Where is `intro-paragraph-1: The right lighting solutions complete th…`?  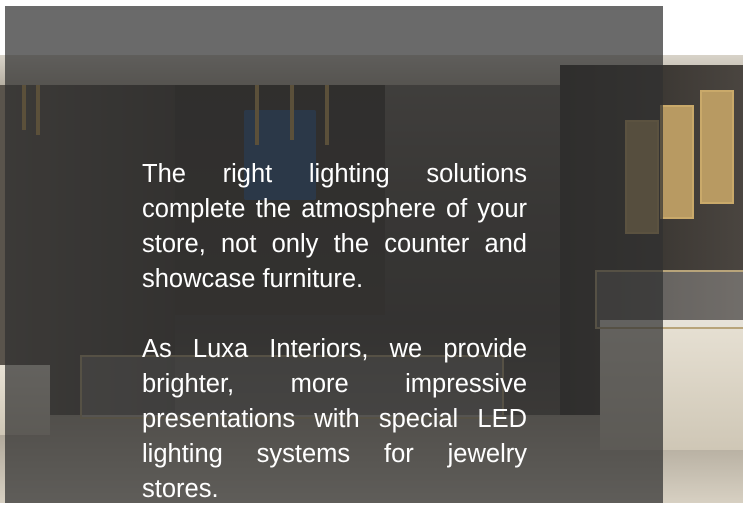
intro-paragraph-1: The right lighting solutions complete th… is located at coordinates (334, 226).